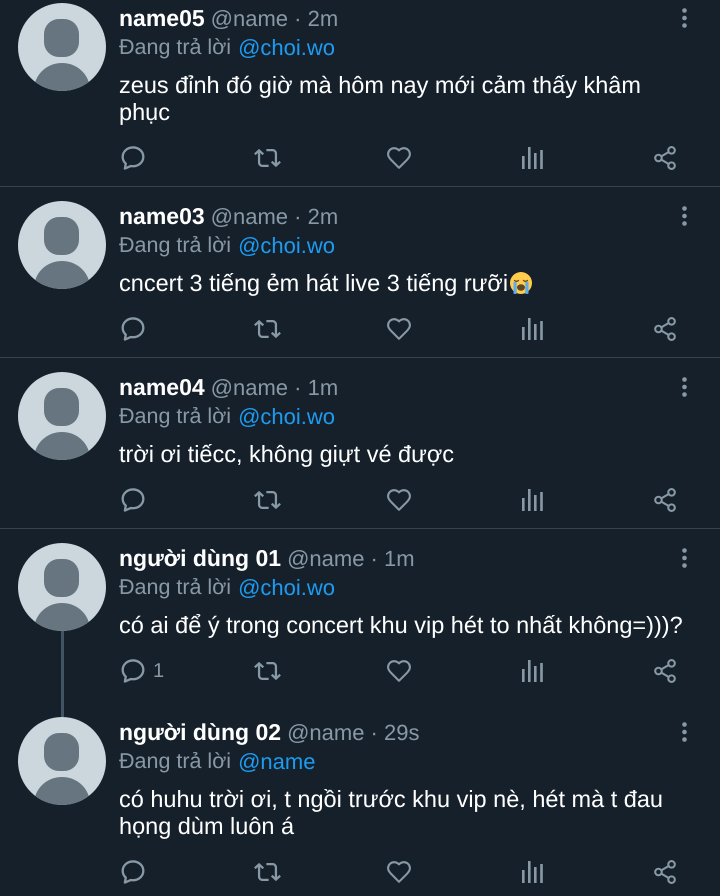 This screenshot has width=720, height=896. I want to click on tweet-text: cncert 3 tiếng ẻm hát live 3 tiếng rưỡi, so click(313, 283).